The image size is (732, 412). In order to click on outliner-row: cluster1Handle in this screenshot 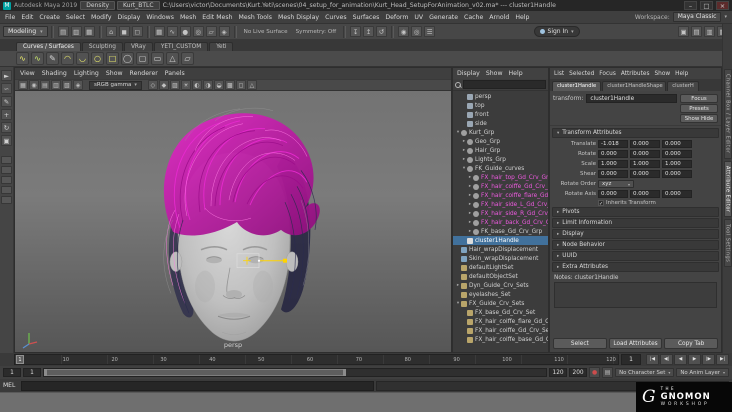, I will do `click(500, 240)`.